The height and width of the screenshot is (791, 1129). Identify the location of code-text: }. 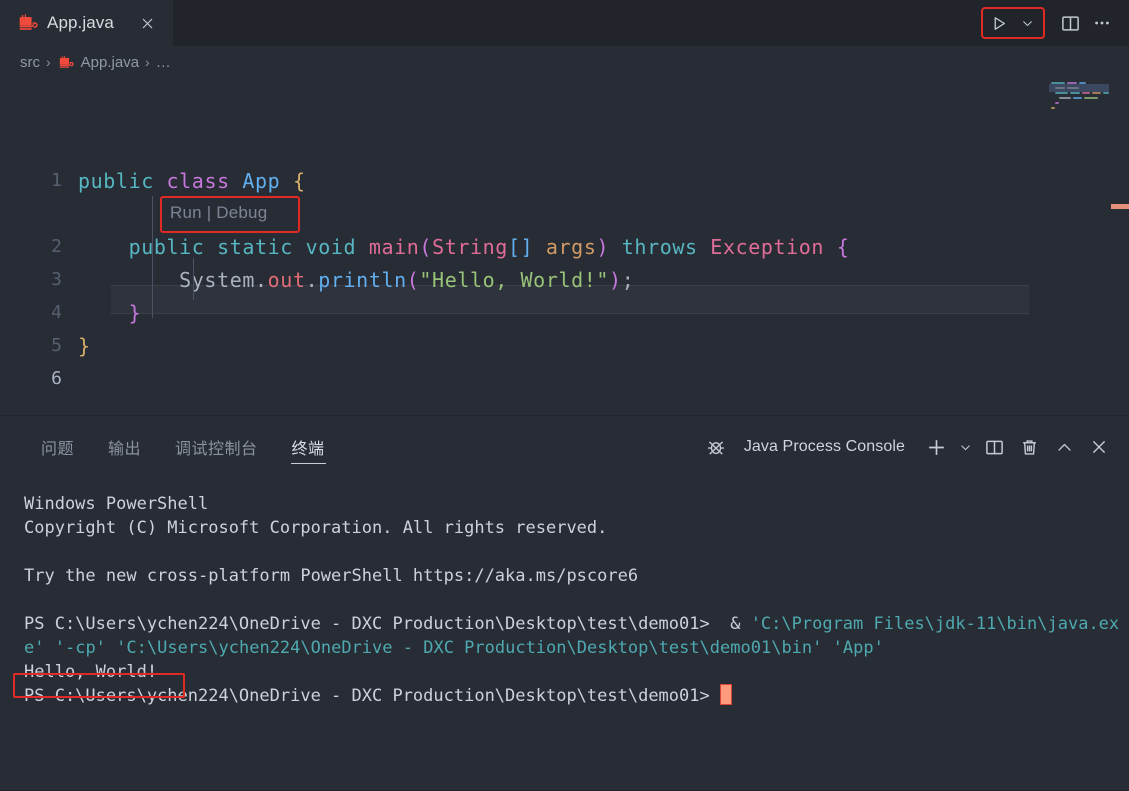
(84, 346).